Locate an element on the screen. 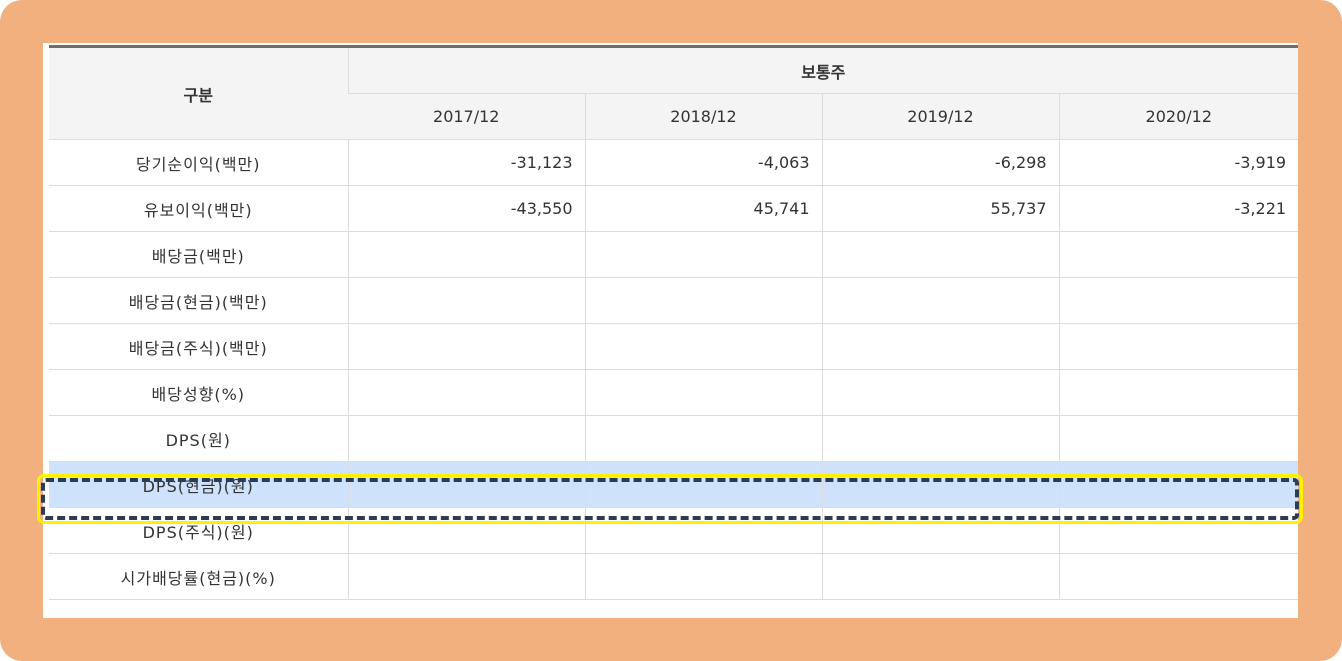  header-period: 2017/12 is located at coordinates (466, 116).